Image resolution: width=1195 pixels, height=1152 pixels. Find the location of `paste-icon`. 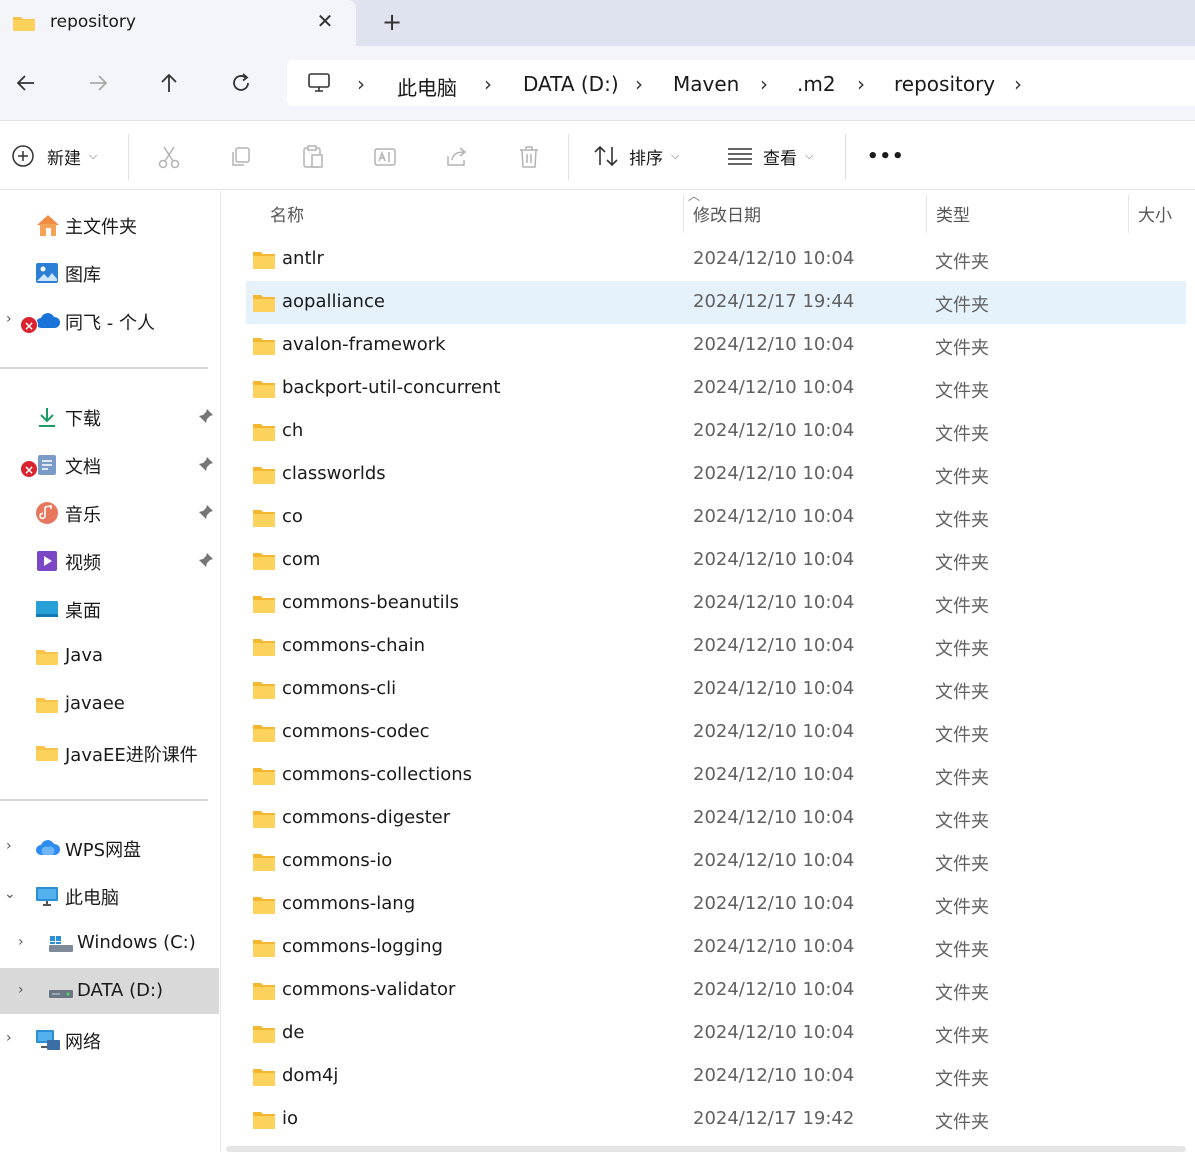

paste-icon is located at coordinates (313, 157).